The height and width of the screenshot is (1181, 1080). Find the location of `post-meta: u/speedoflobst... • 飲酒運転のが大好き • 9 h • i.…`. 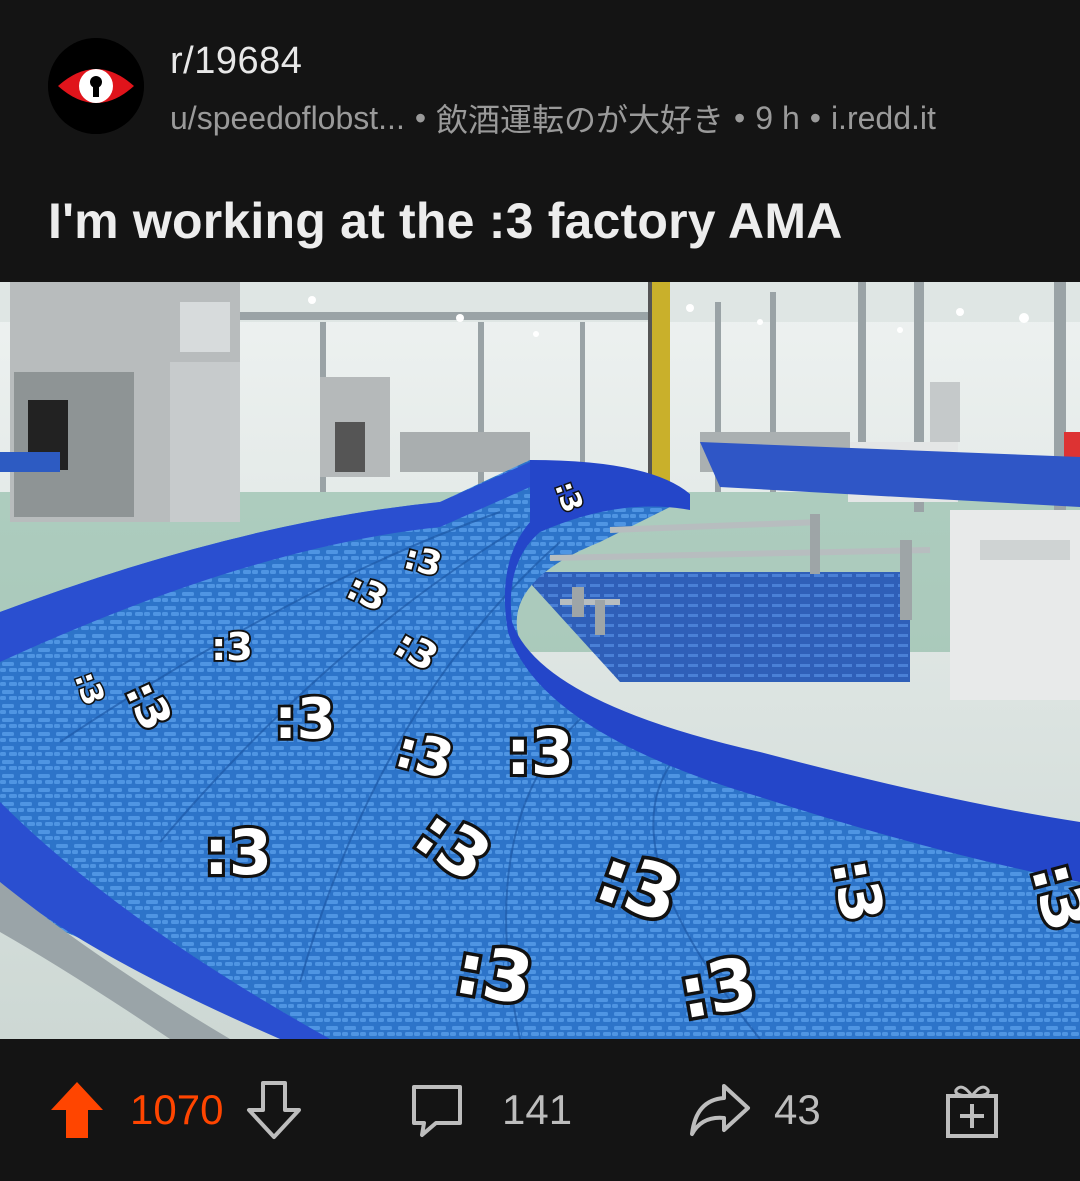

post-meta: u/speedoflobst... • 飲酒運転のが大好き • 9 h • i.… is located at coordinates (553, 118).